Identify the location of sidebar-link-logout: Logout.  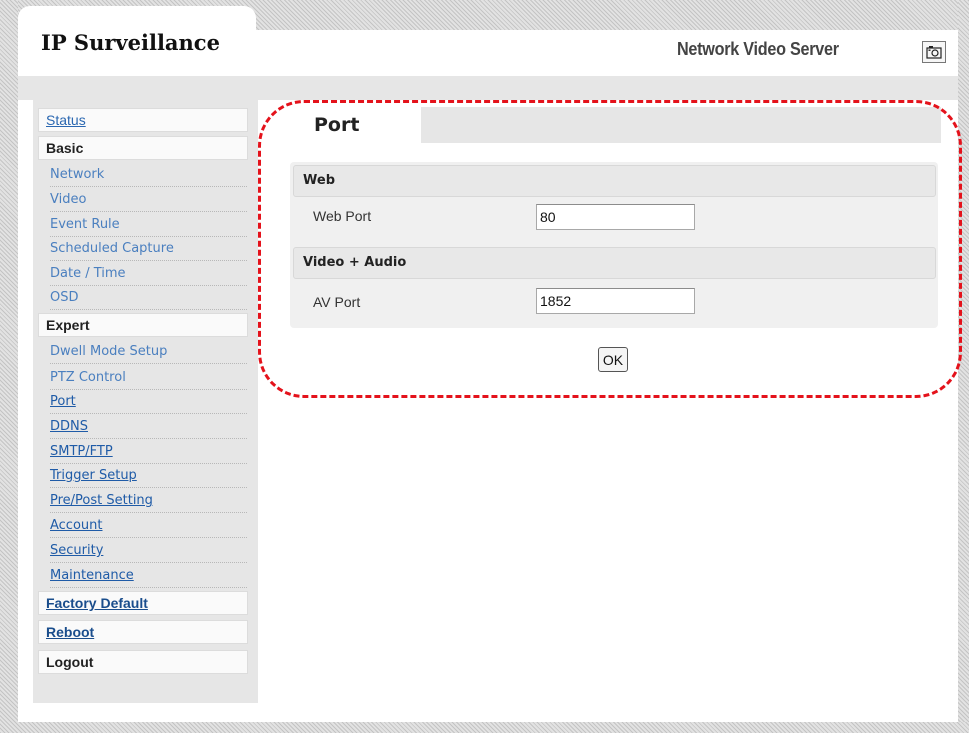
(143, 662).